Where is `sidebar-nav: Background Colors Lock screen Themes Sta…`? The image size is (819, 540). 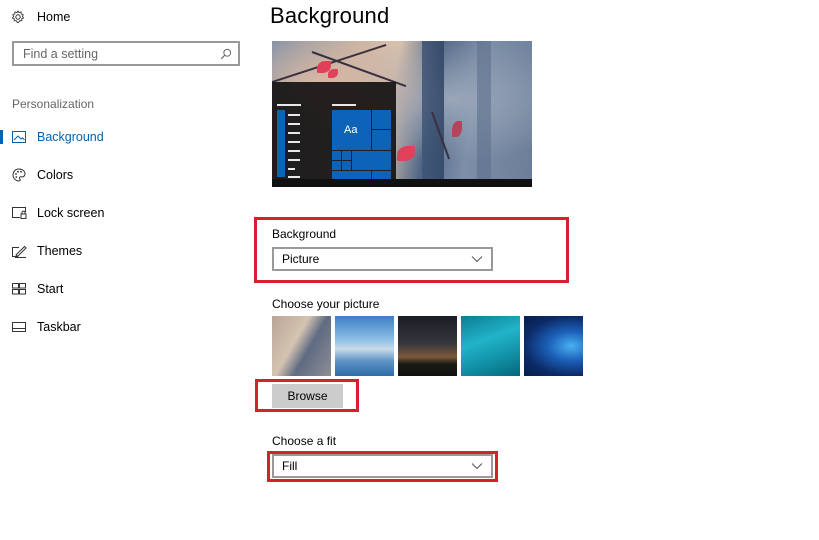 sidebar-nav: Background Colors Lock screen Themes Sta… is located at coordinates (127, 238).